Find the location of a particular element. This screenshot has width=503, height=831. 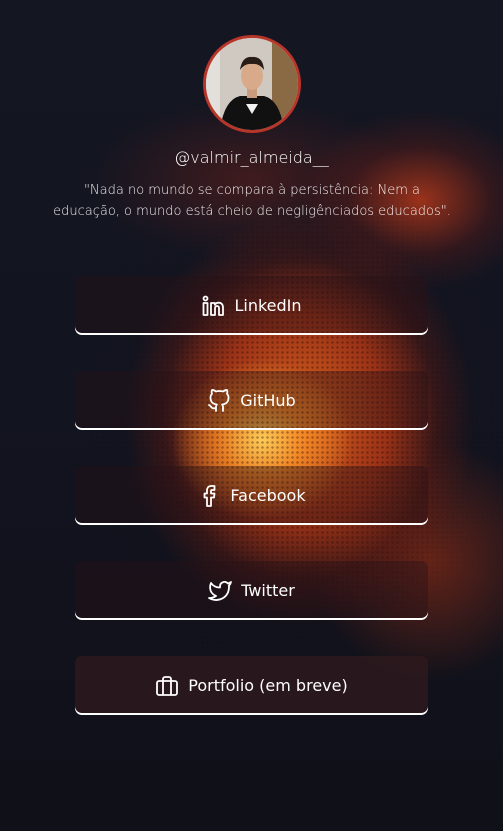

github-icon is located at coordinates (219, 400).